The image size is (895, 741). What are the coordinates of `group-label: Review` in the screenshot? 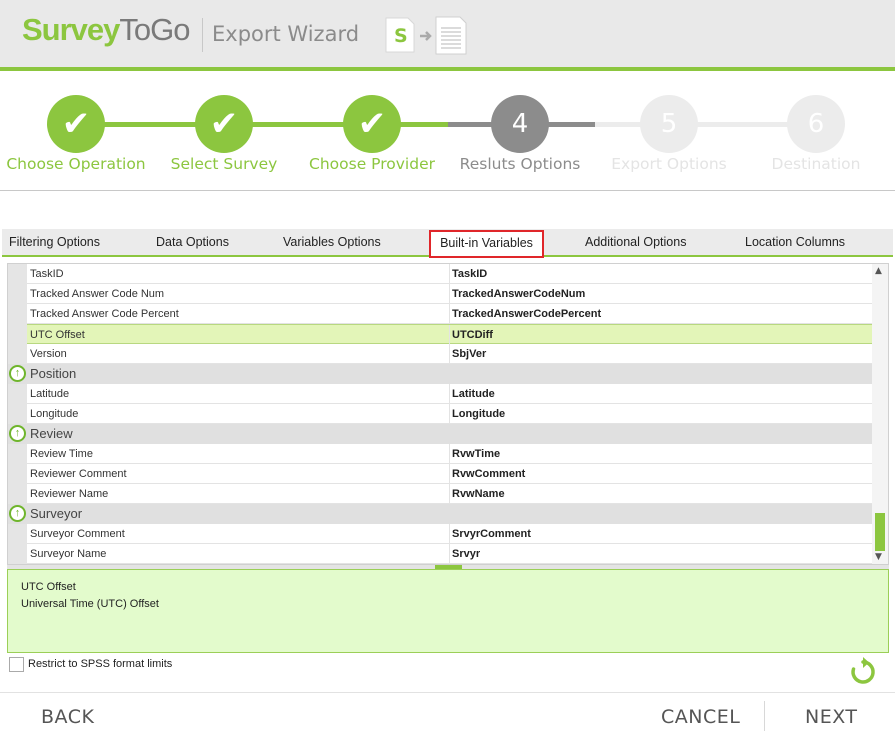 It's located at (51, 433).